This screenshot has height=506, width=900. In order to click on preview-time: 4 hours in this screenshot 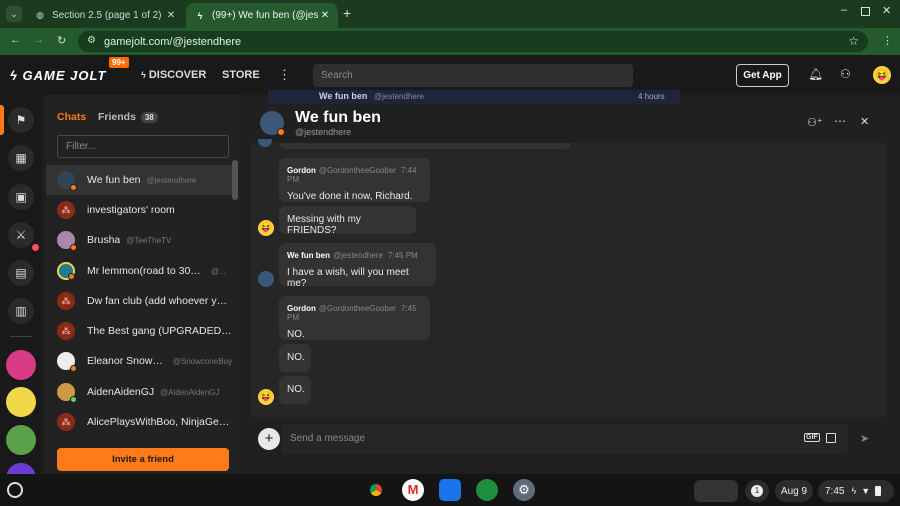, I will do `click(651, 96)`.